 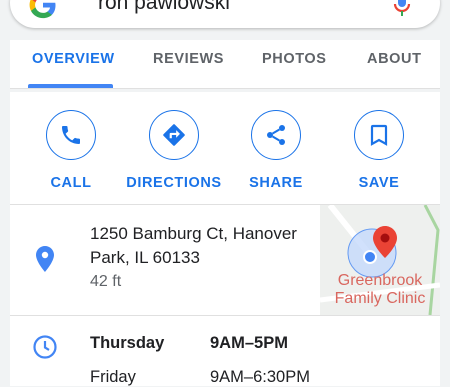 I want to click on active-tab-indicator, so click(x=70, y=86).